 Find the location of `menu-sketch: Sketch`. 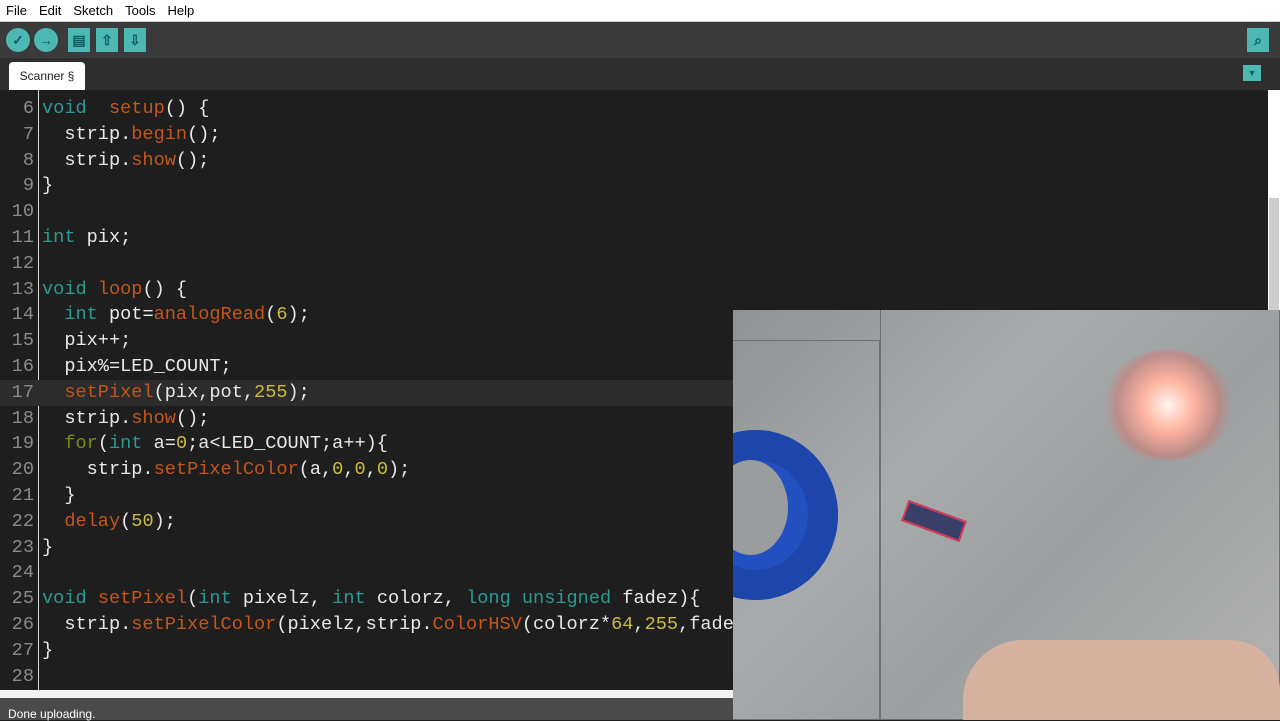

menu-sketch: Sketch is located at coordinates (93, 10).